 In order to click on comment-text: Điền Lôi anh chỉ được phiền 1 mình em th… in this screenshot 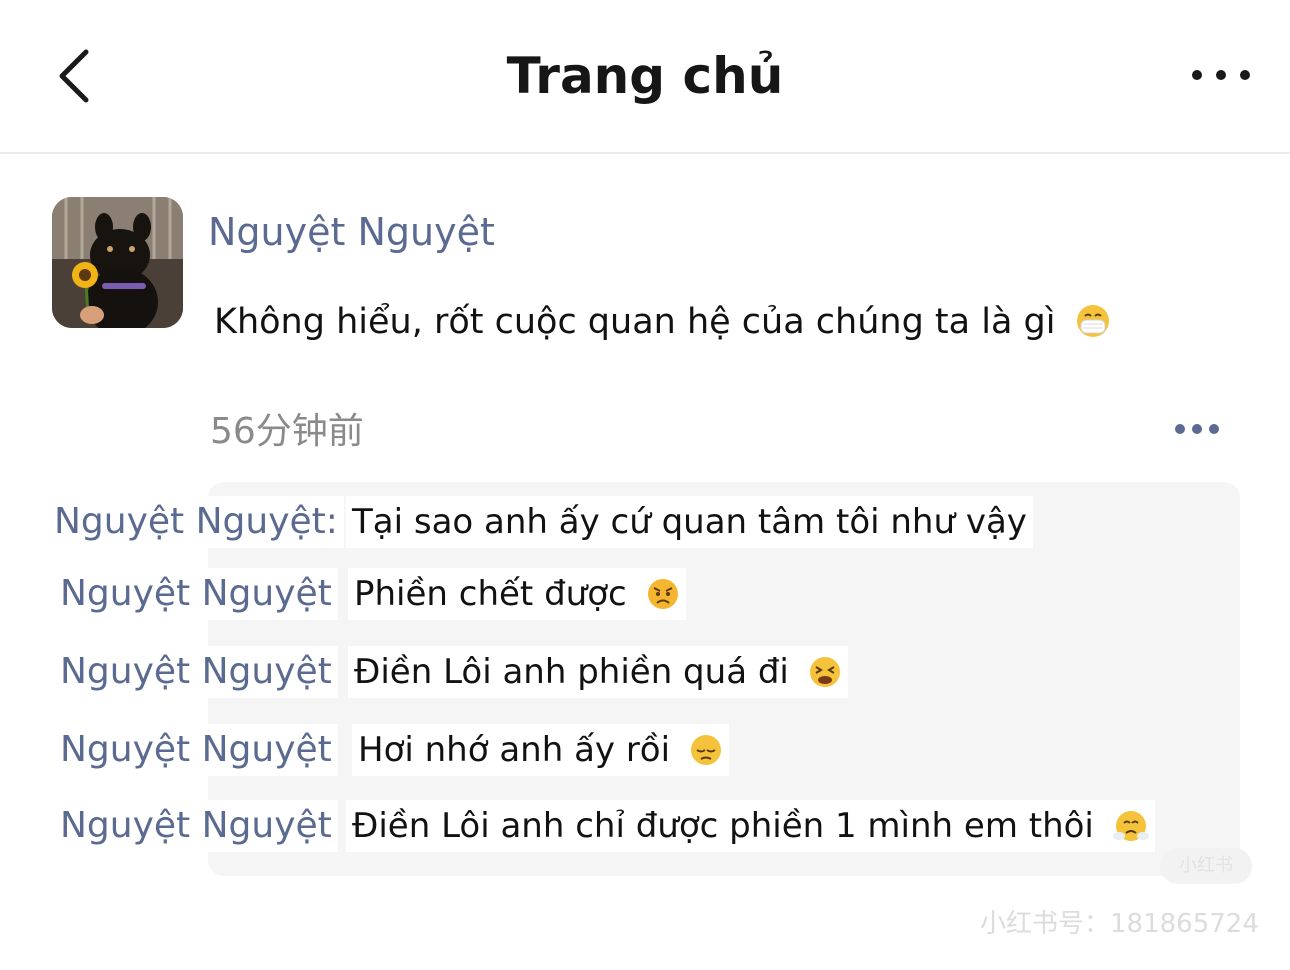, I will do `click(750, 826)`.